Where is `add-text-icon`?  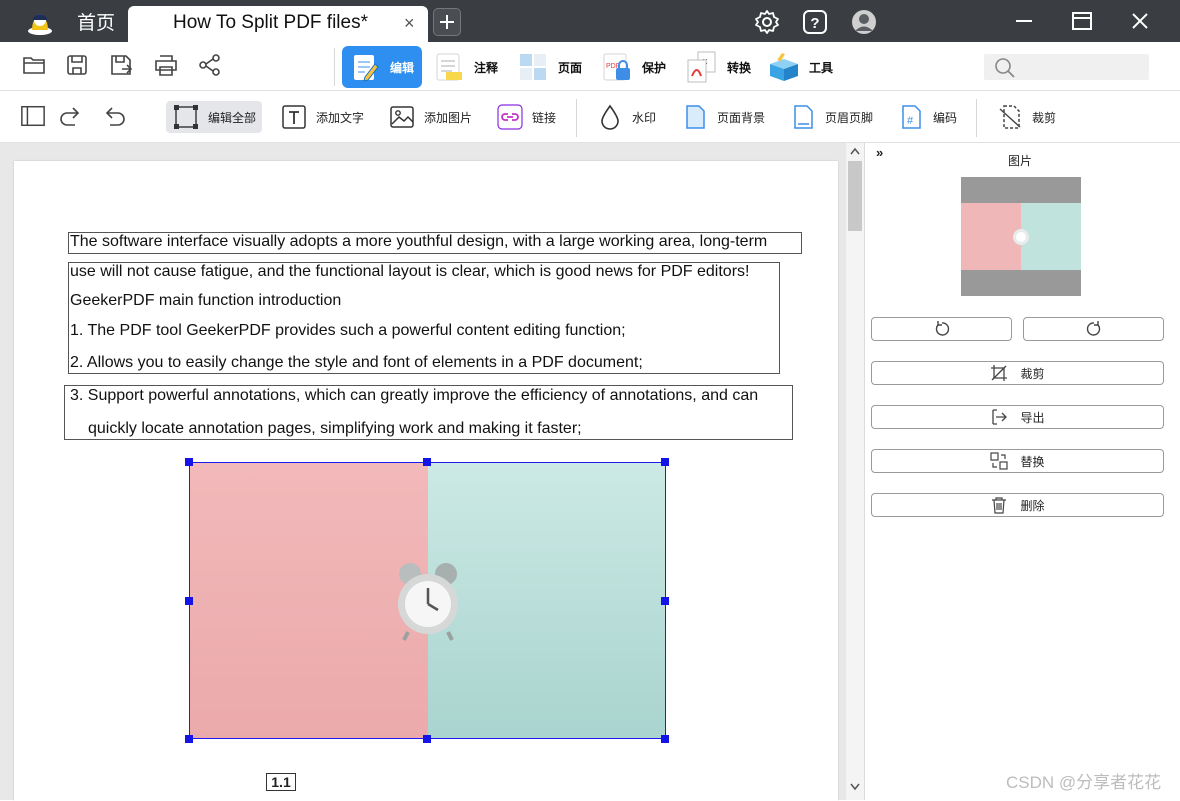
add-text-icon is located at coordinates (294, 117).